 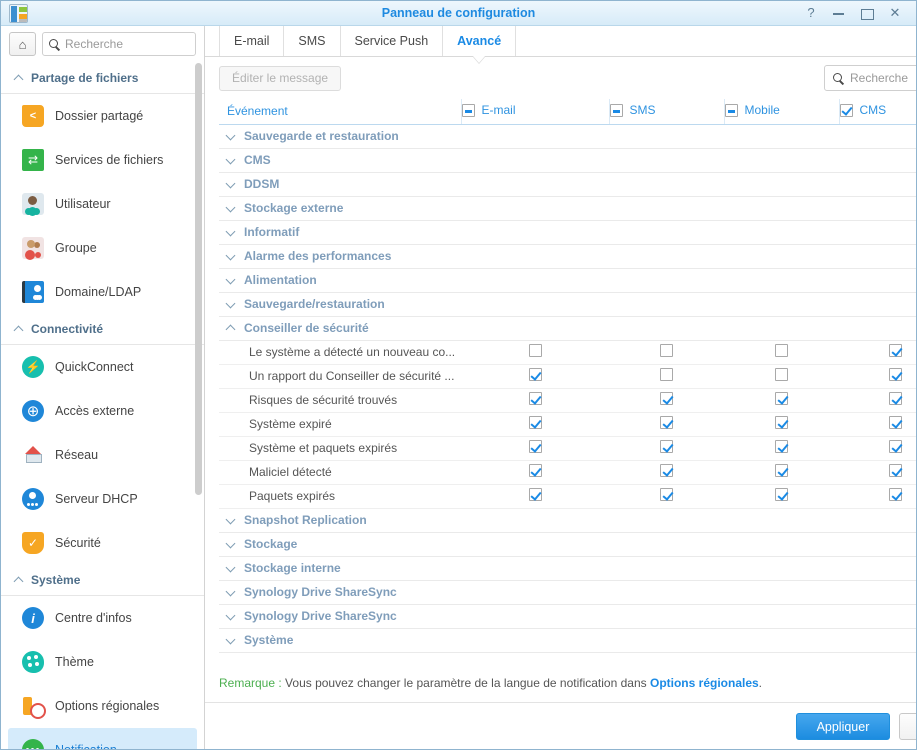 What do you see at coordinates (667, 112) in the screenshot?
I see `column-header-sms: SMS` at bounding box center [667, 112].